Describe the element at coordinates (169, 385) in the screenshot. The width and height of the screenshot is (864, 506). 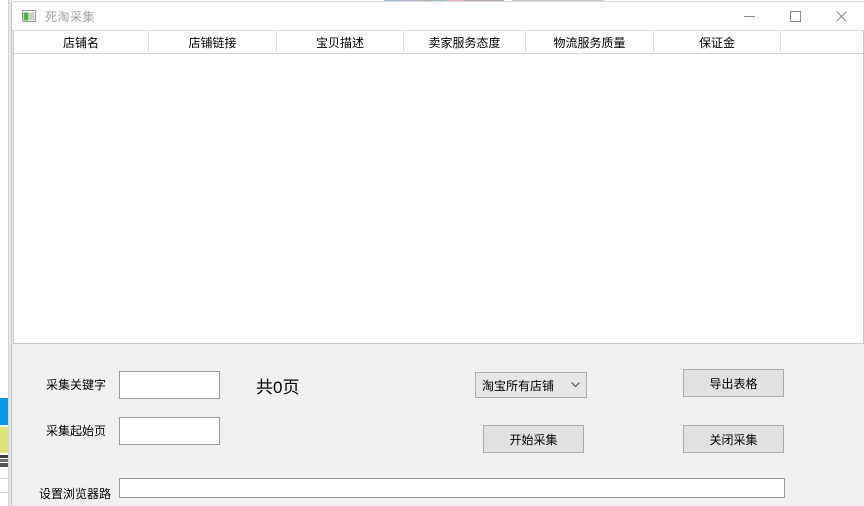
I see `keyword-input` at that location.